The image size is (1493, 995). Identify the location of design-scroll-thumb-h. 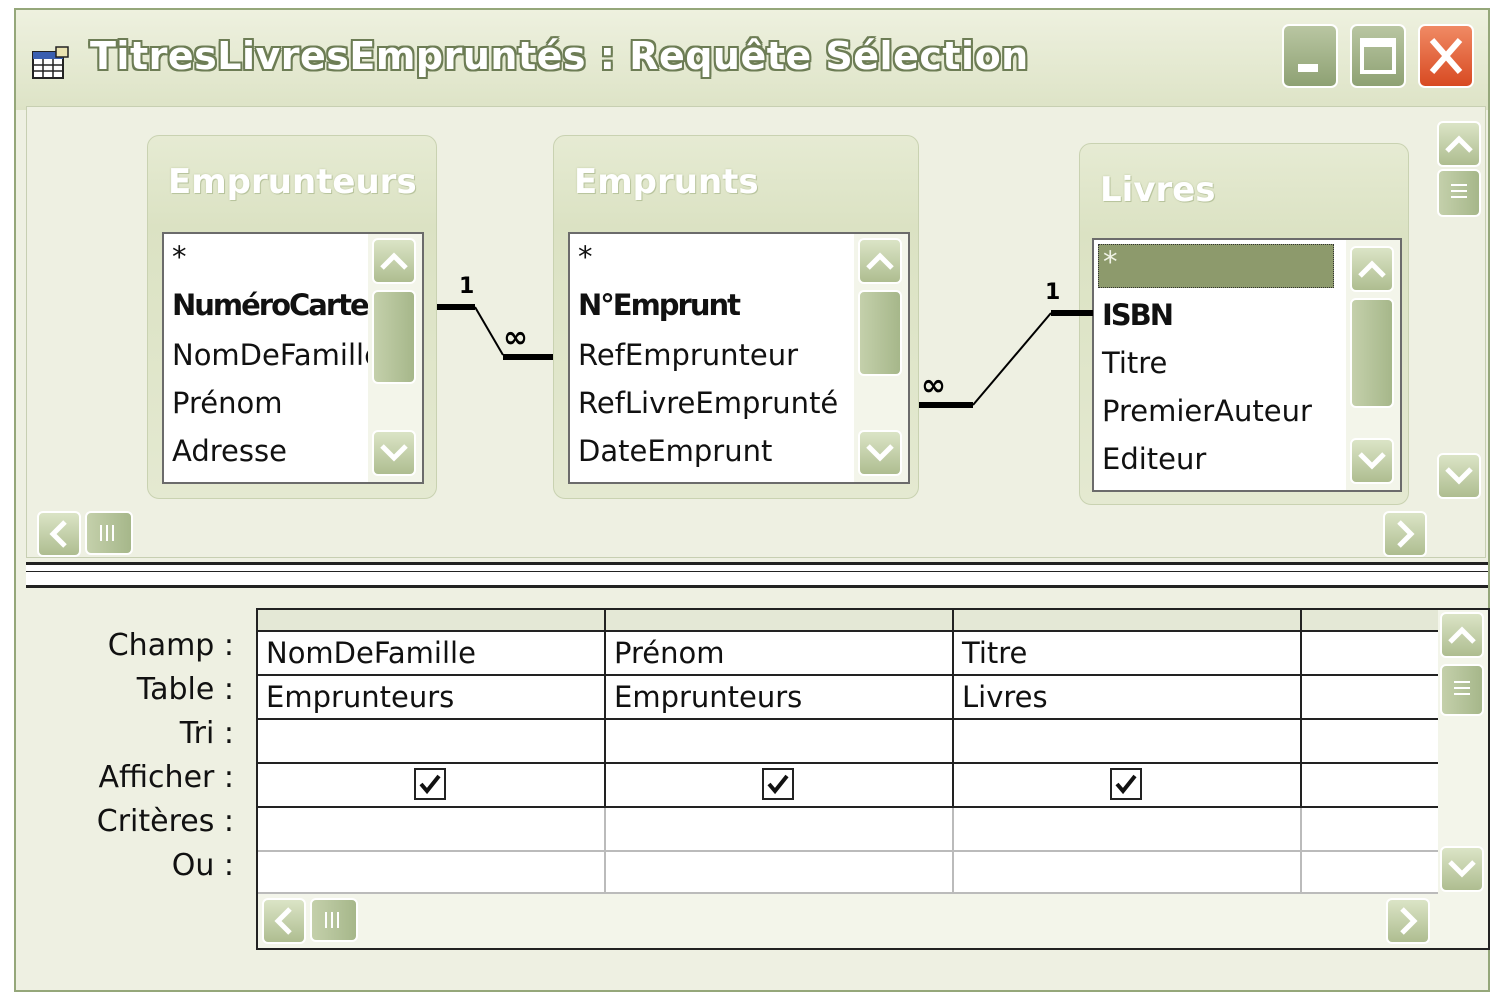
(109, 533).